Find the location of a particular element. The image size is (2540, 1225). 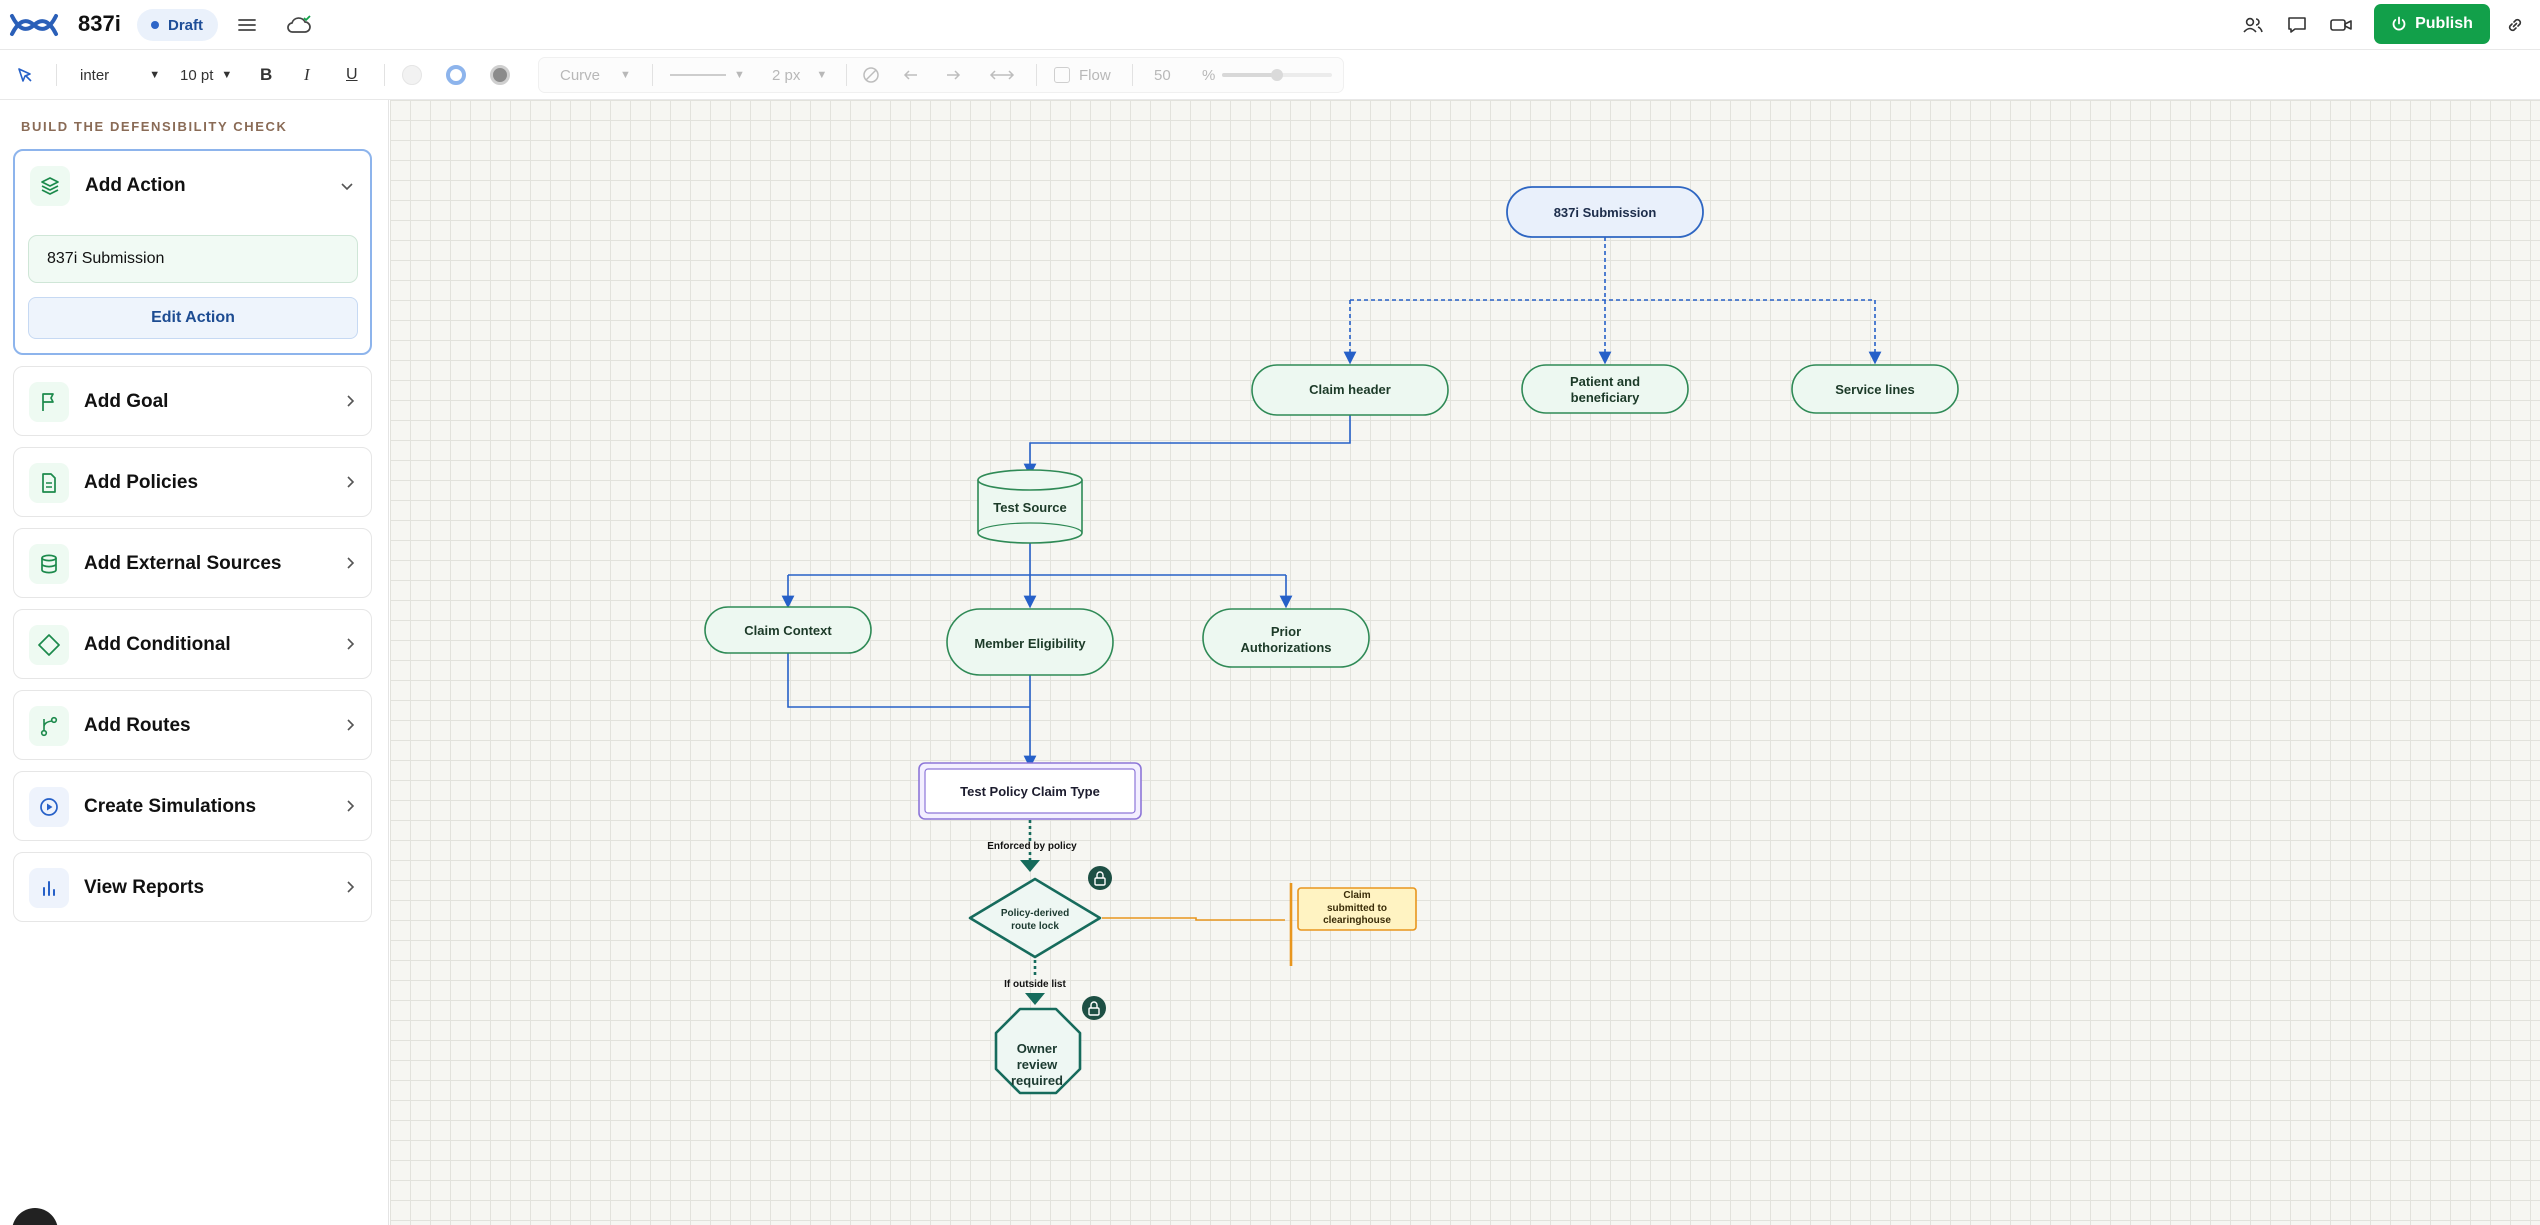

edit-action-button: Edit Action is located at coordinates (193, 318).